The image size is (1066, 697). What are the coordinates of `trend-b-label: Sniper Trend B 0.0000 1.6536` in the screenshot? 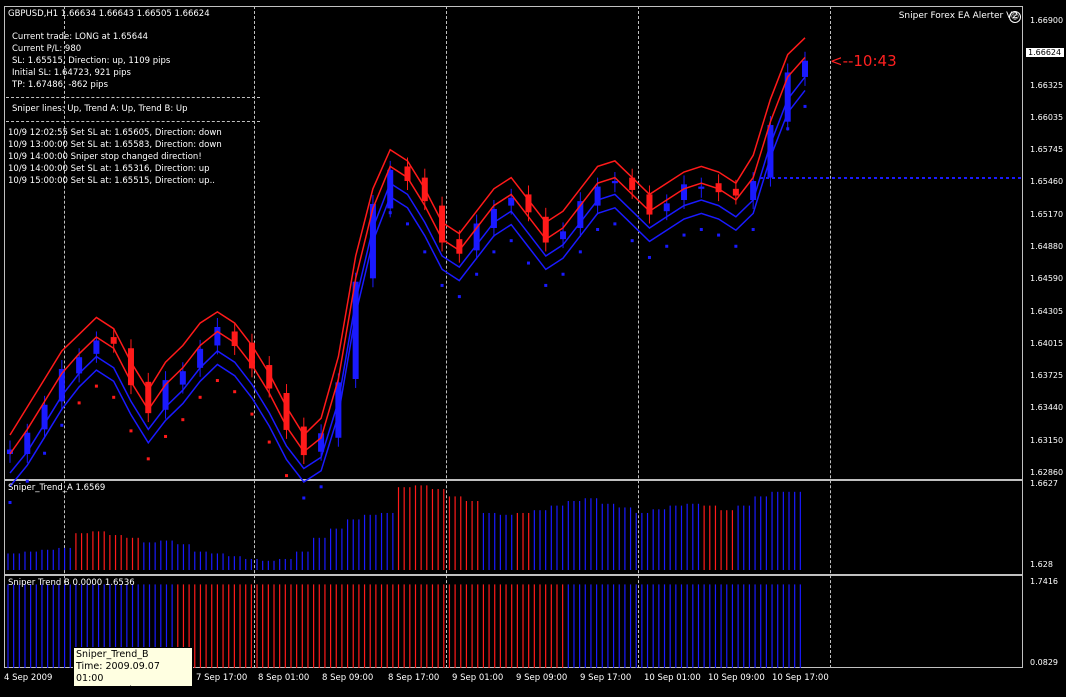 It's located at (71, 583).